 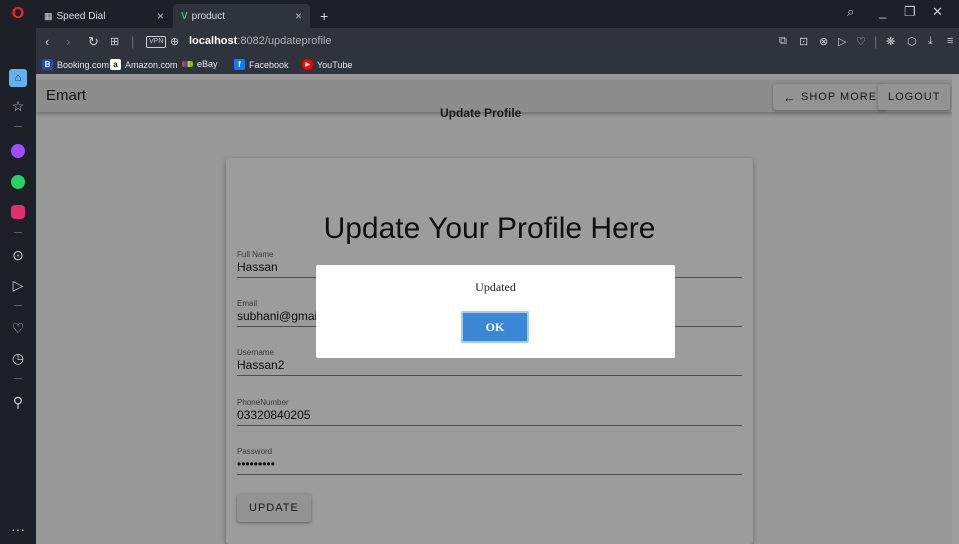 What do you see at coordinates (18, 529) in the screenshot?
I see `sidebar-more-icon: ···` at bounding box center [18, 529].